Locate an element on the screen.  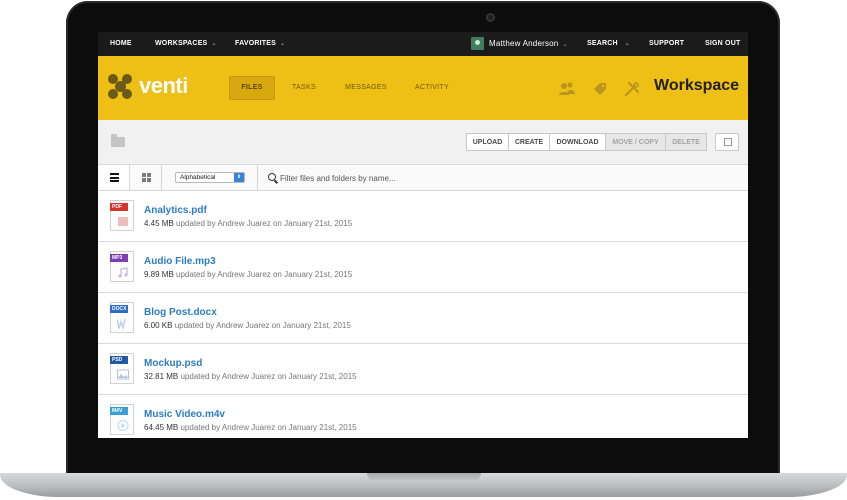
filter-bar: Alphabetical ⬍ is located at coordinates (423, 178).